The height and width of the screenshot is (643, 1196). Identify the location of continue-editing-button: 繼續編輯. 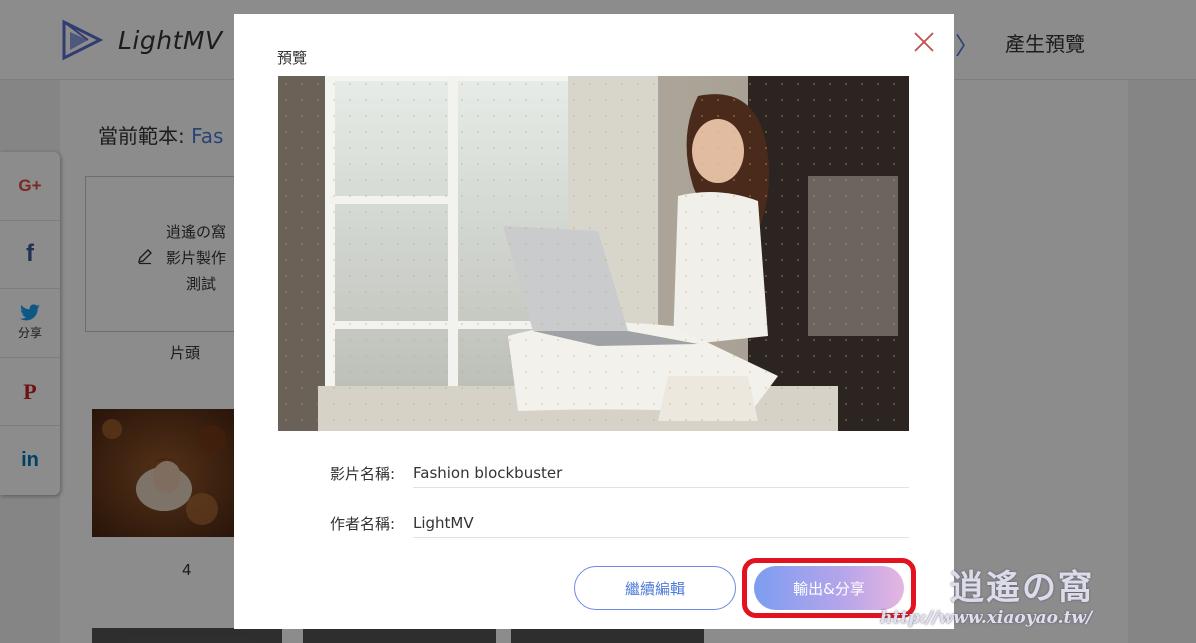
(655, 588).